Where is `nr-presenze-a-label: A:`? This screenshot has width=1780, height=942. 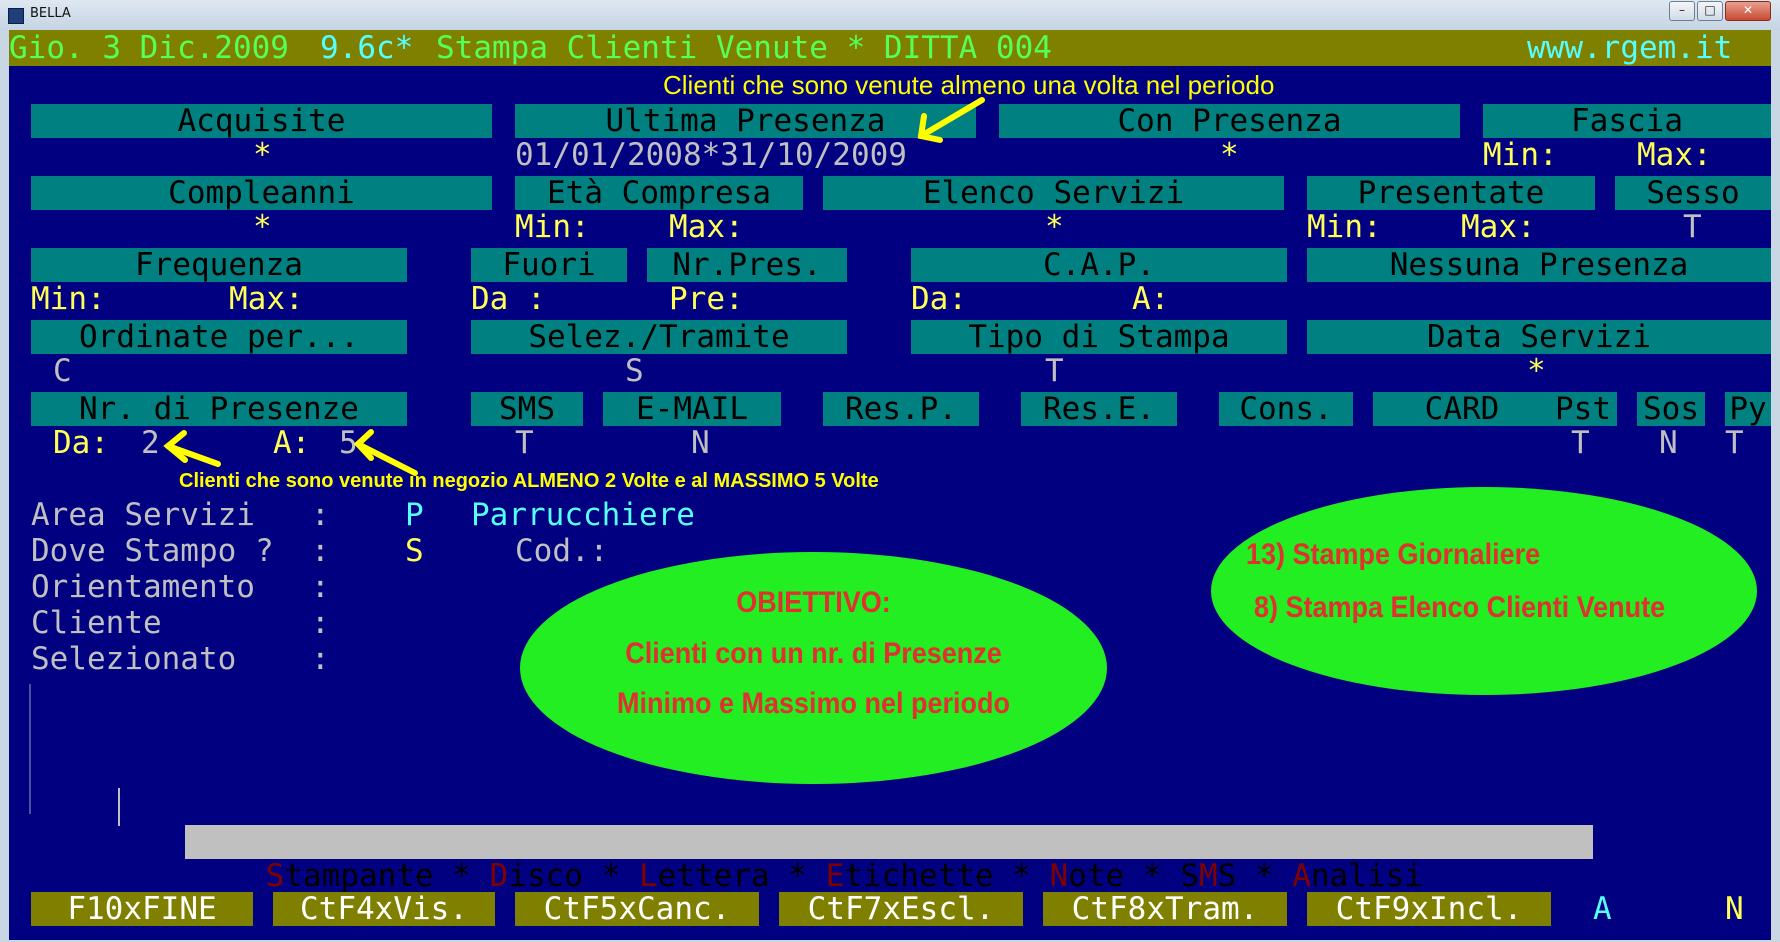 nr-presenze-a-label: A: is located at coordinates (292, 443).